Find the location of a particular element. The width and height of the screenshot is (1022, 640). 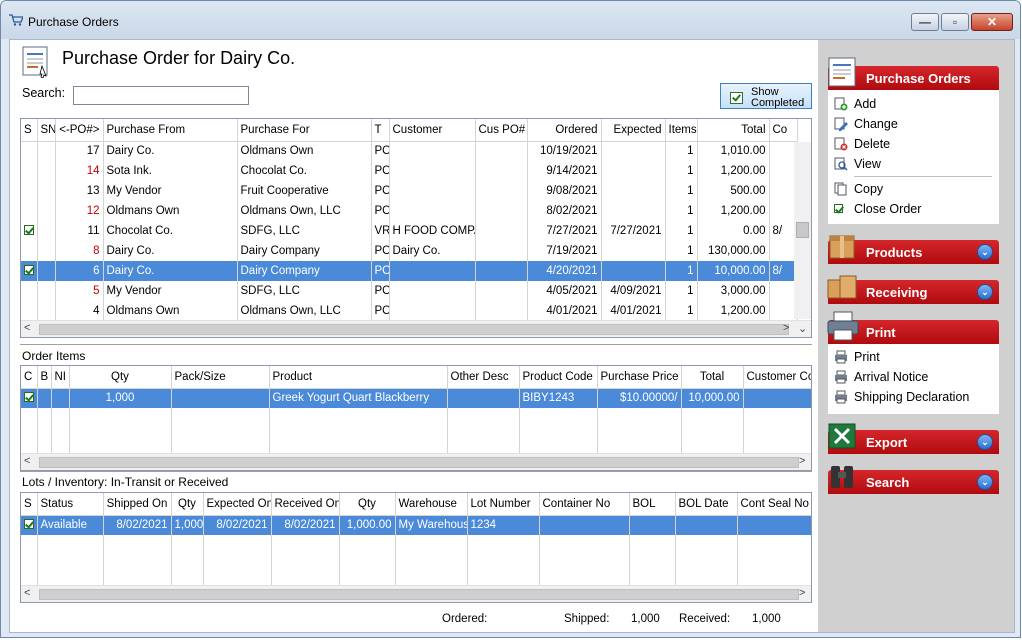

column-header: Other Desc is located at coordinates (483, 377).